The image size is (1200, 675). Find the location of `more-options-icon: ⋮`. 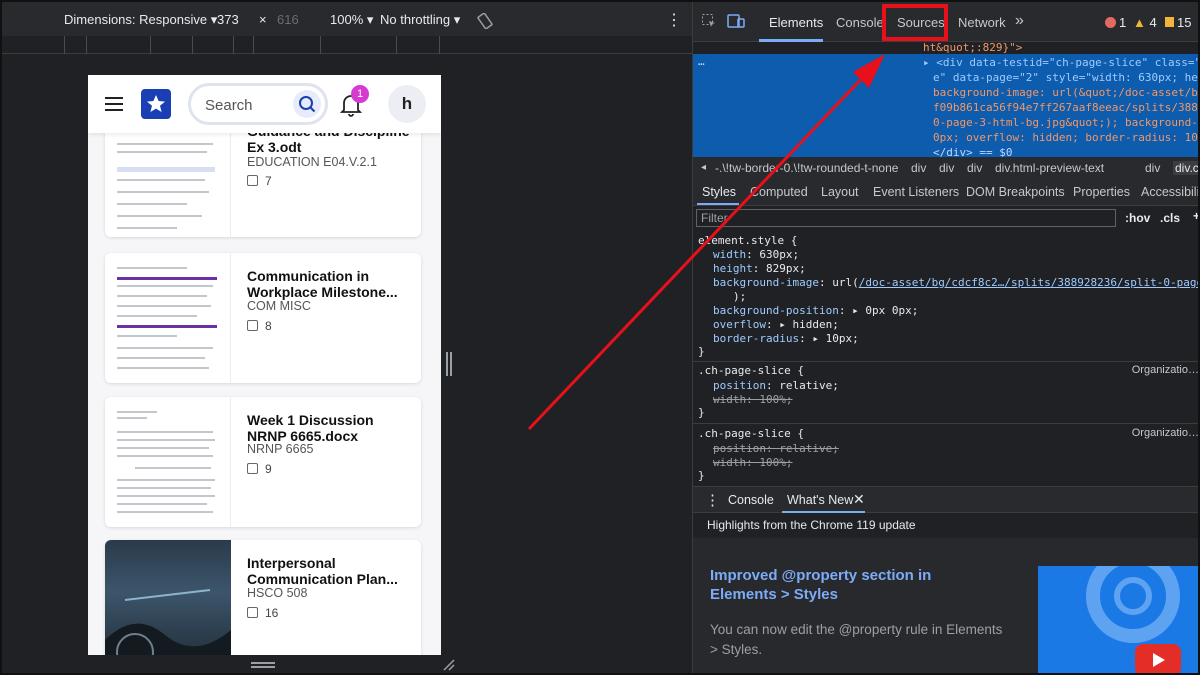

more-options-icon: ⋮ is located at coordinates (674, 20).